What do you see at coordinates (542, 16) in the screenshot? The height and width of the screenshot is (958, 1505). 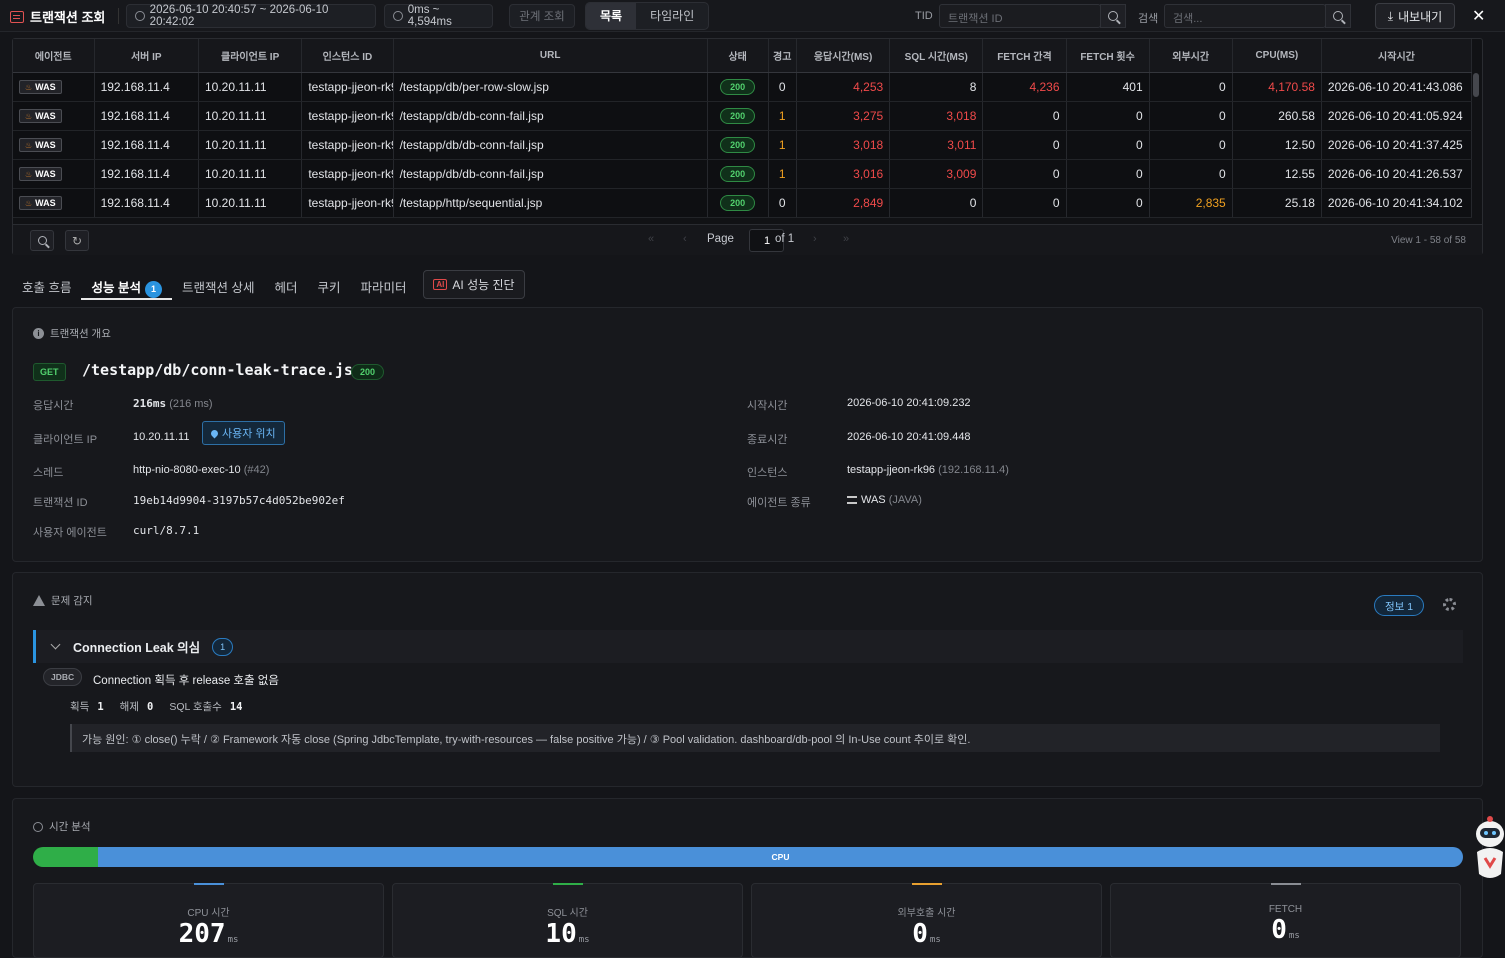 I see `related-query-button: 관계 조회` at bounding box center [542, 16].